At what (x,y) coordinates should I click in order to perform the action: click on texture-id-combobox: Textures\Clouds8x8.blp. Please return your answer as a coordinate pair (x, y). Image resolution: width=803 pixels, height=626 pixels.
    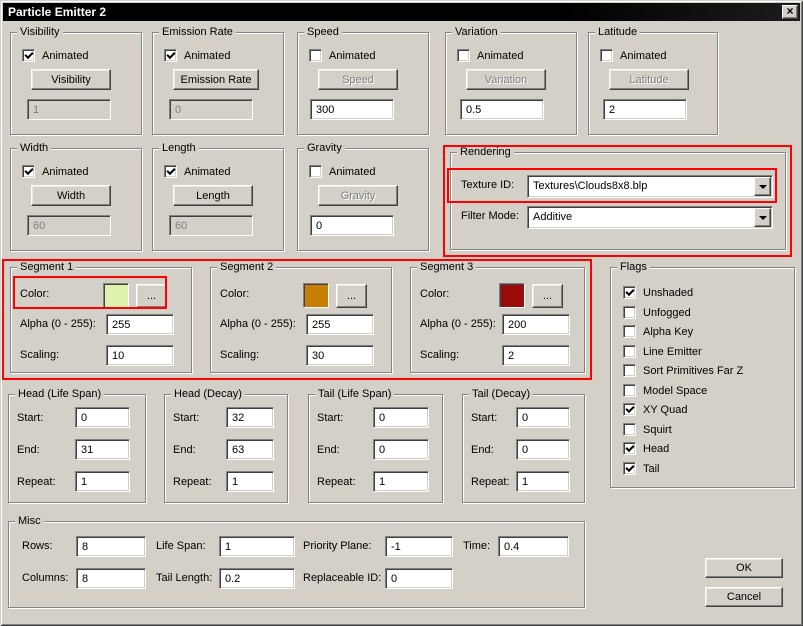
    Looking at the image, I should click on (650, 186).